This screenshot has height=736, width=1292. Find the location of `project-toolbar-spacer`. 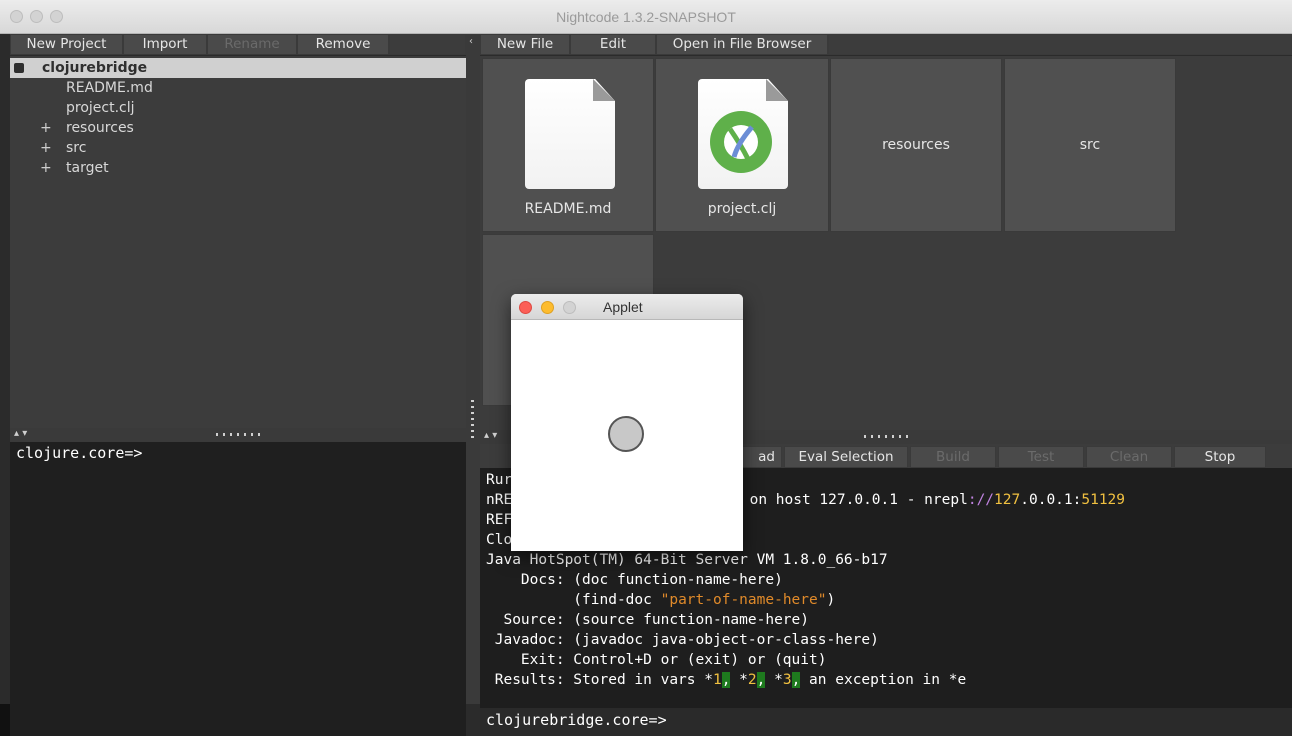

project-toolbar-spacer is located at coordinates (427, 44).